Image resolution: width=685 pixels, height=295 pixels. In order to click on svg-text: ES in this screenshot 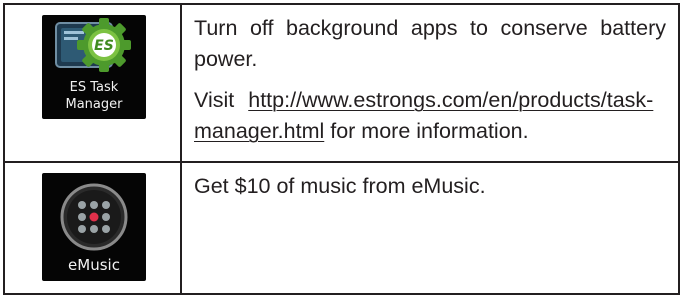, I will do `click(104, 46)`.